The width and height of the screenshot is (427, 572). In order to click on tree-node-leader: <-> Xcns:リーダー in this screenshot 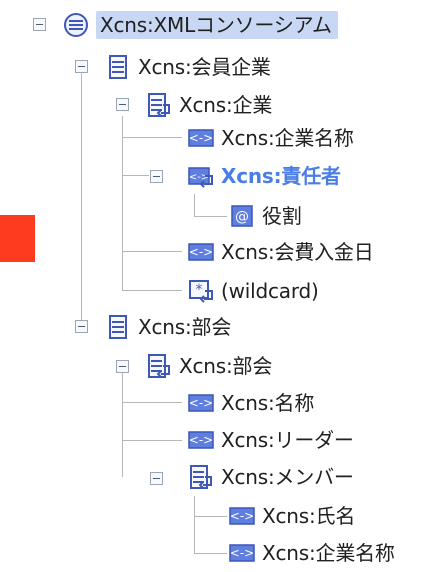, I will do `click(270, 440)`.